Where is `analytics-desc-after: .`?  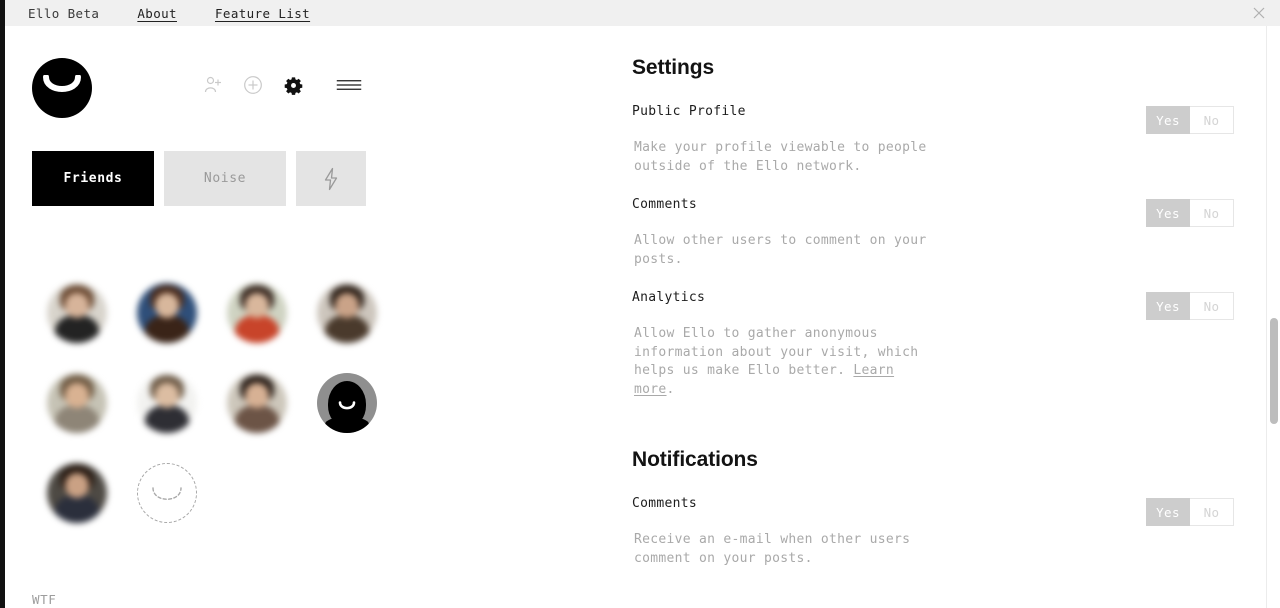 analytics-desc-after: . is located at coordinates (670, 389).